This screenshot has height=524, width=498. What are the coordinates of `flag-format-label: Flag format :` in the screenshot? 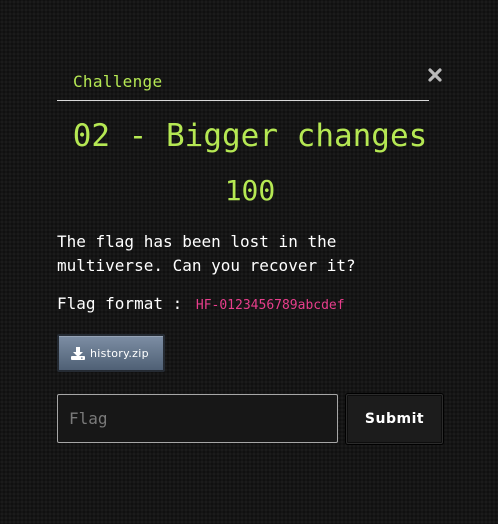 It's located at (120, 303).